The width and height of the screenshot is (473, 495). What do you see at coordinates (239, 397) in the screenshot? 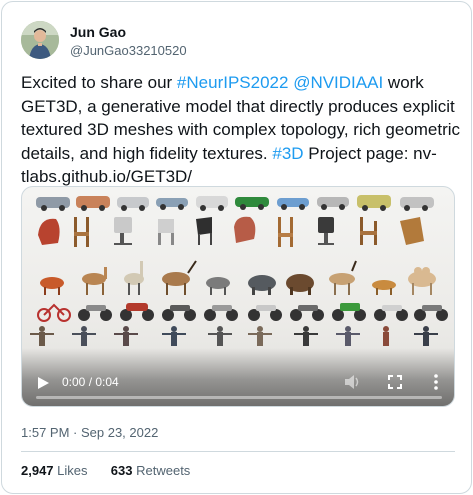
I see `video-progress-bar` at bounding box center [239, 397].